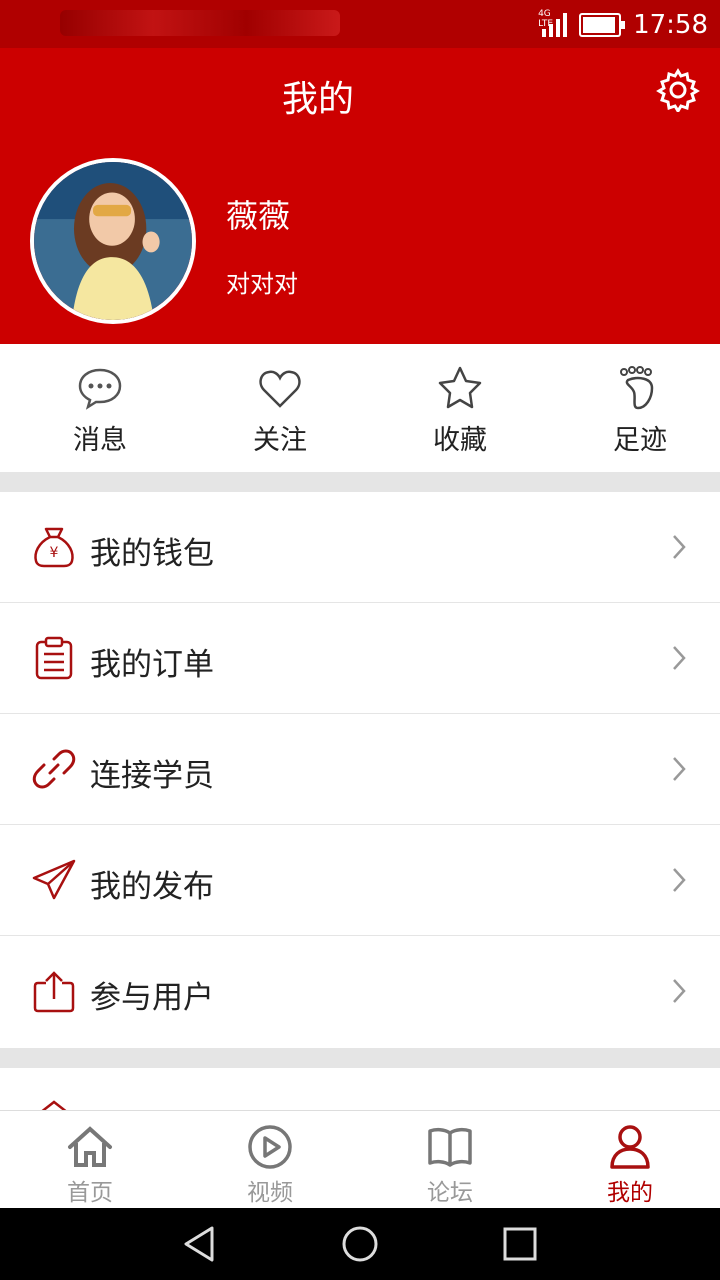  I want to click on status-indicators: 4G LTE 17:58, so click(623, 24).